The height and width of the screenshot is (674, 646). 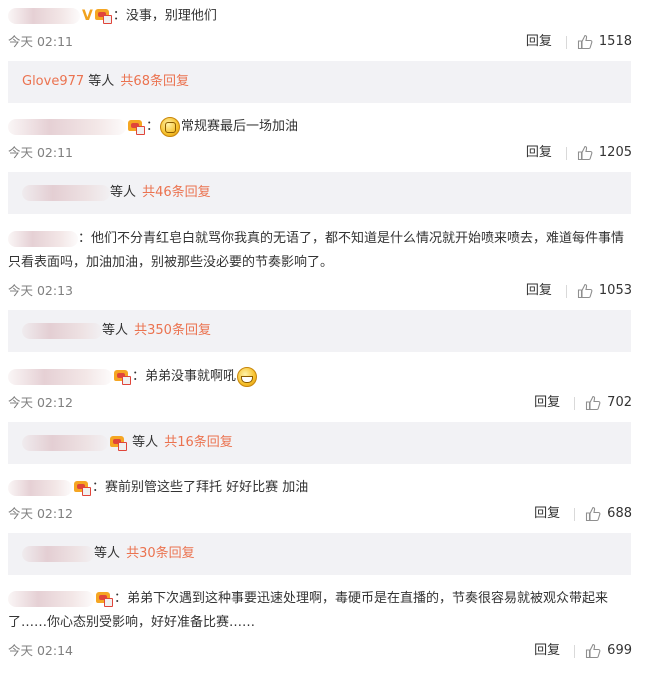 What do you see at coordinates (583, 514) in the screenshot?
I see `comment-actions: 回复 688` at bounding box center [583, 514].